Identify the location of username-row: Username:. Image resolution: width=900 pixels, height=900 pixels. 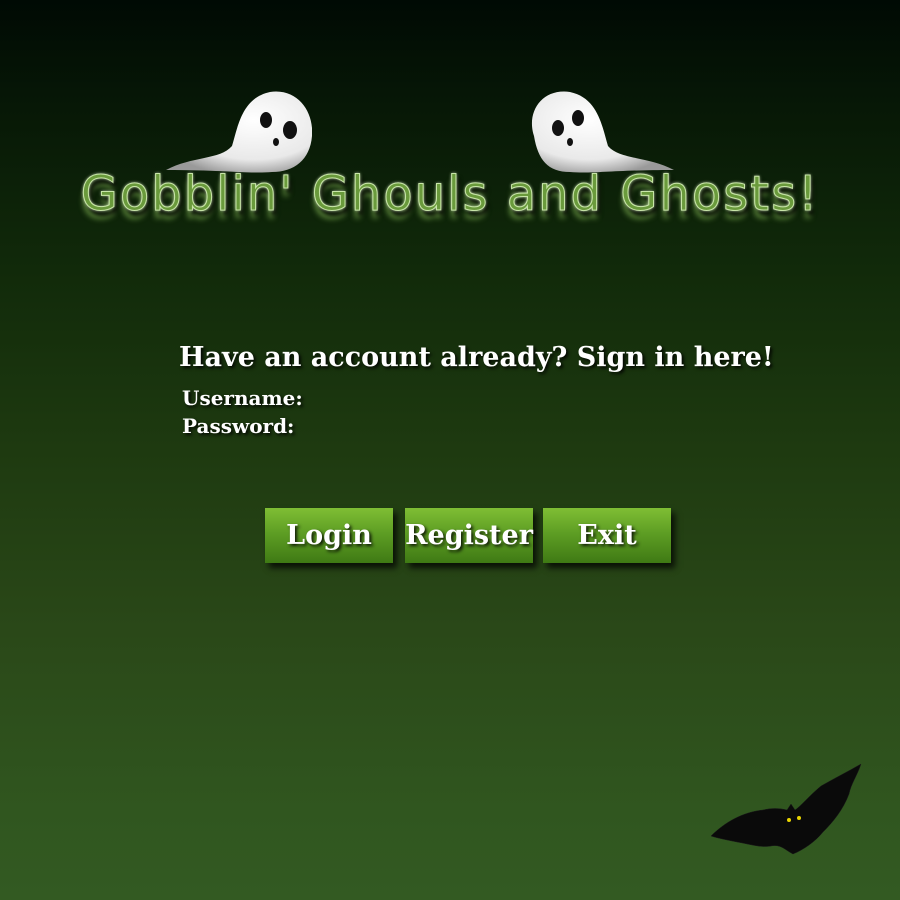
(360, 398).